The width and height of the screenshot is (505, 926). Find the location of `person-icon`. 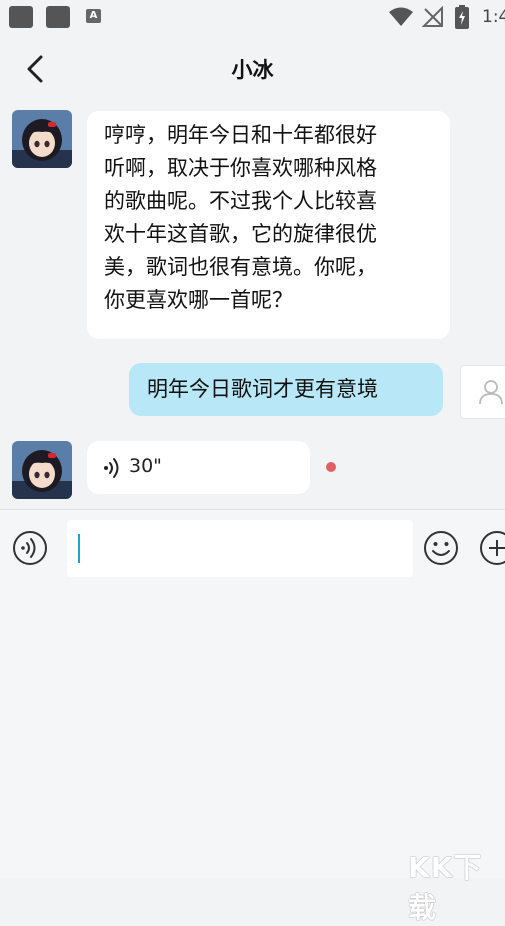

person-icon is located at coordinates (491, 392).